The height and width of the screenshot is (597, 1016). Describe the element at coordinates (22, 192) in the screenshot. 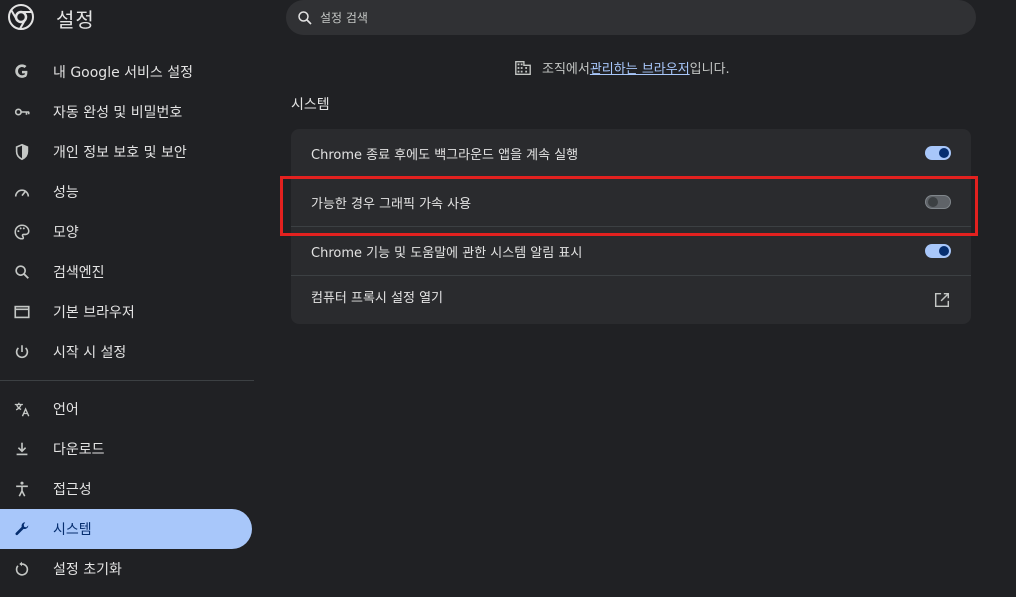

I see `speedometer-icon` at that location.